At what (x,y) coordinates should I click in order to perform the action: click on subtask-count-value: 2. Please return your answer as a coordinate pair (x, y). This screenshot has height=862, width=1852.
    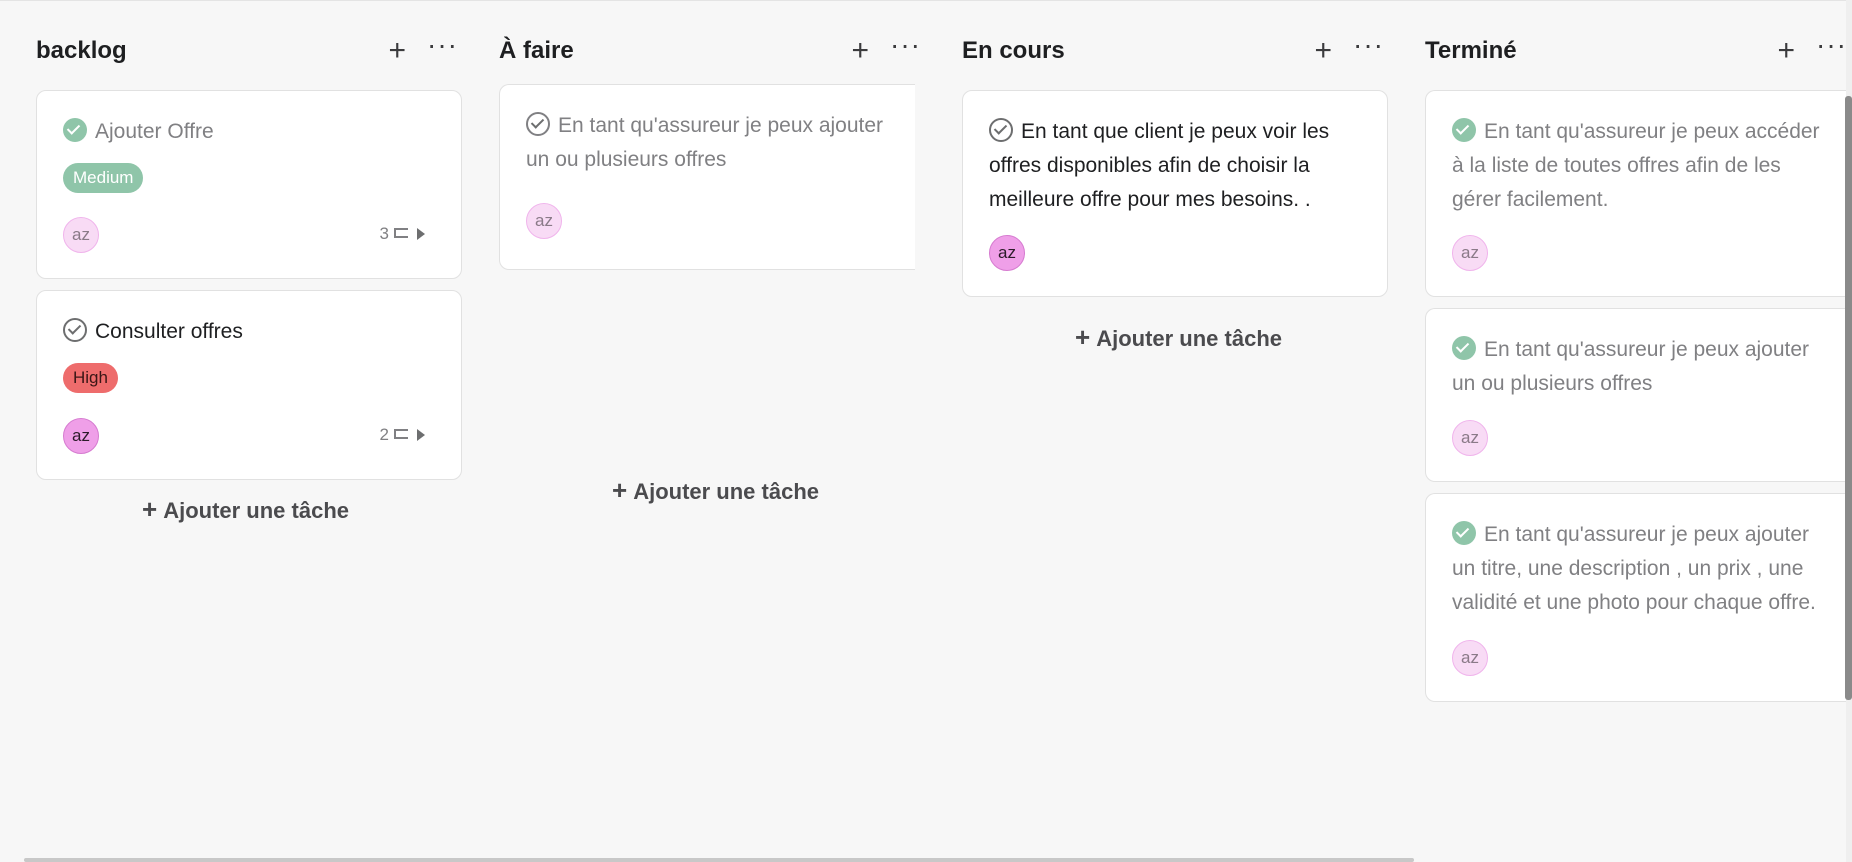
    Looking at the image, I should click on (384, 434).